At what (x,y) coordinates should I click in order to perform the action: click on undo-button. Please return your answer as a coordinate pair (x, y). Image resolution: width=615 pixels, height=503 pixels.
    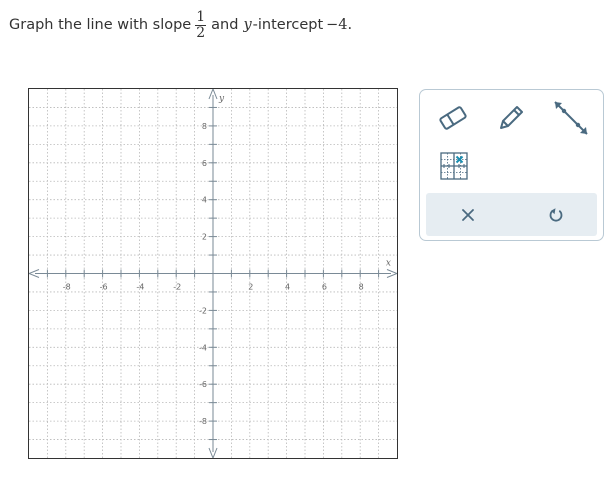
    Looking at the image, I should click on (556, 214).